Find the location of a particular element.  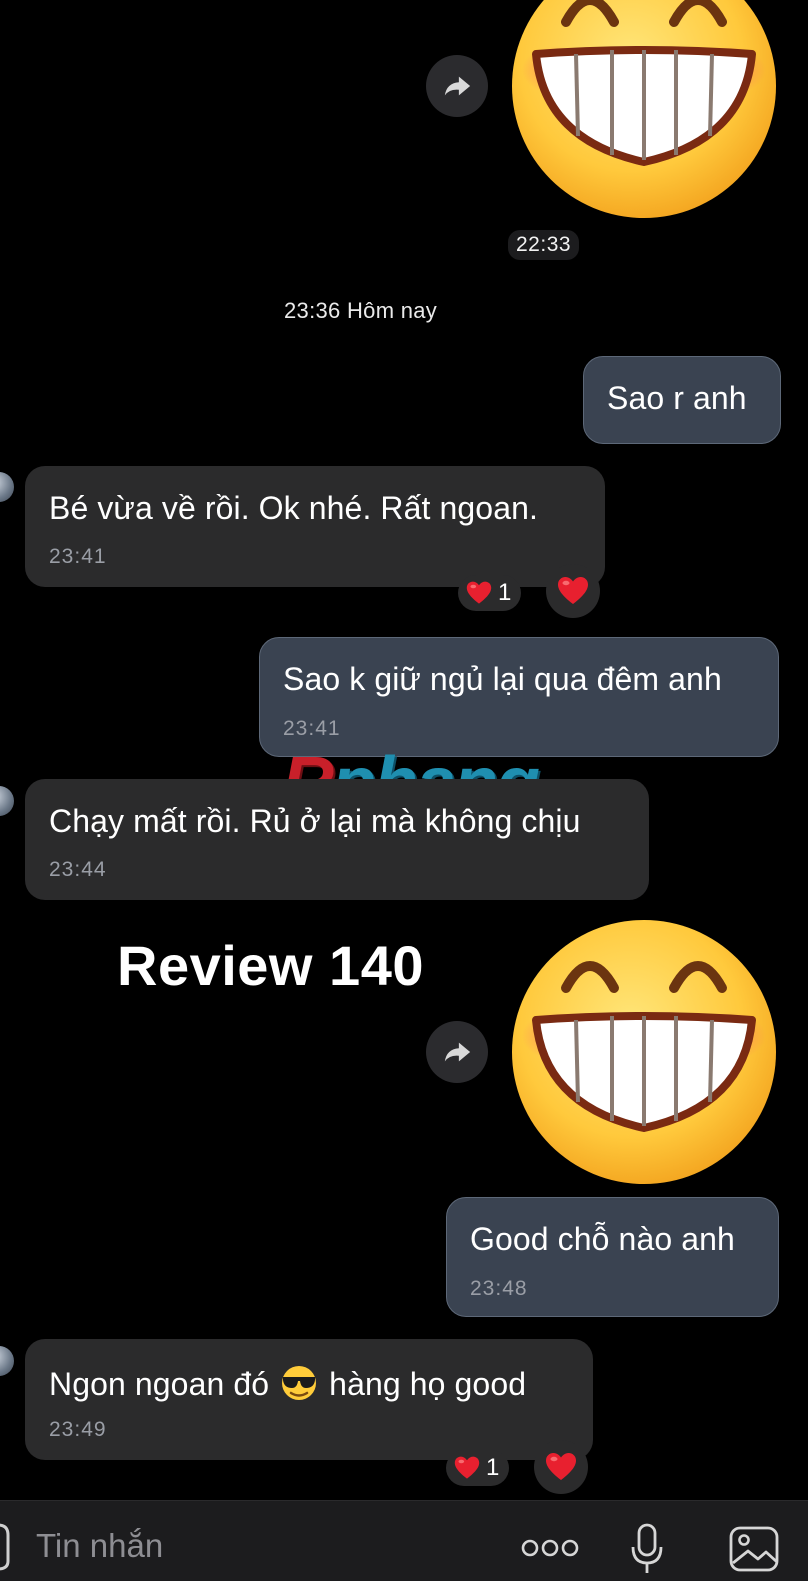

message-time: 23:49 is located at coordinates (78, 1429).